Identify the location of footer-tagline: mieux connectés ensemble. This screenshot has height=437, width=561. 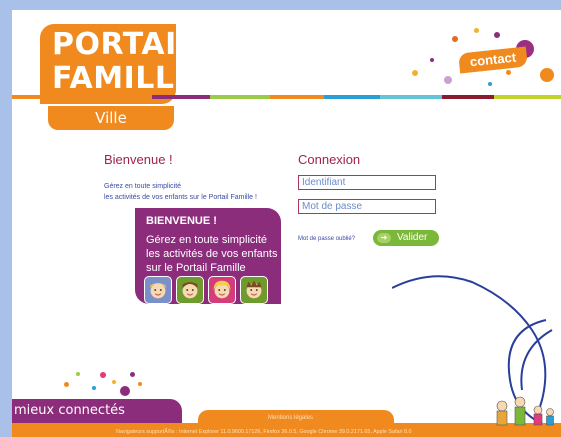
(97, 418).